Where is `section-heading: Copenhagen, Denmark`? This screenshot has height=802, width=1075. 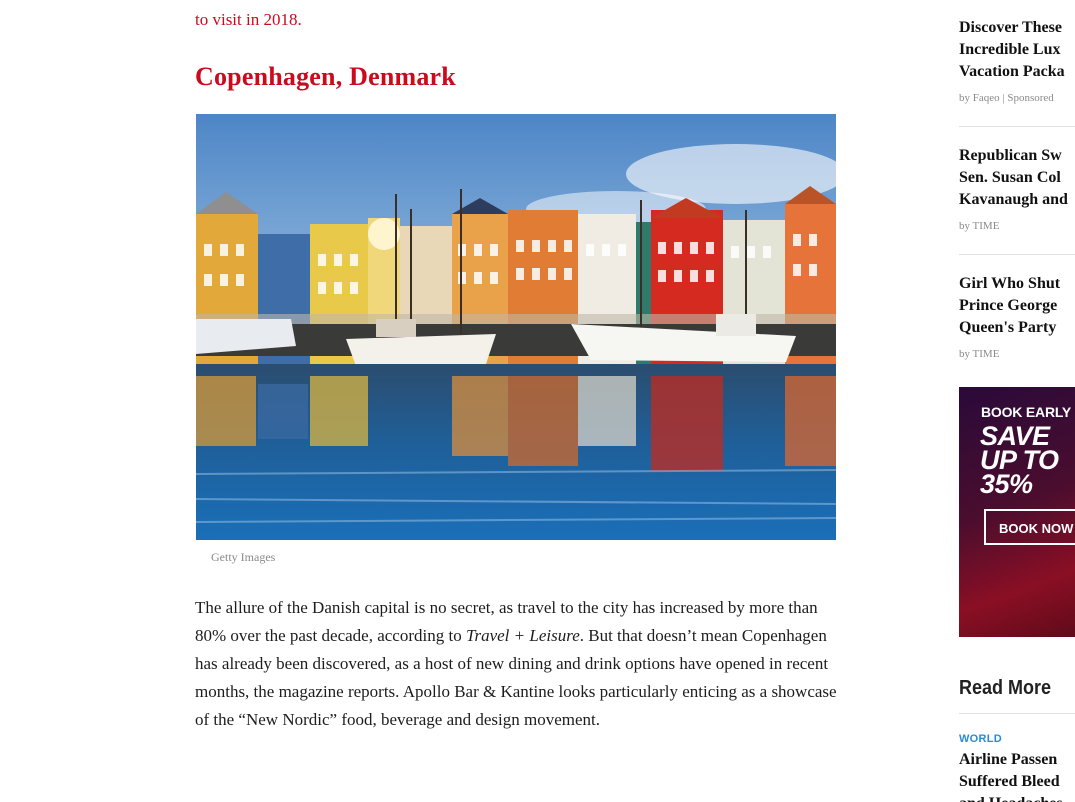
section-heading: Copenhagen, Denmark is located at coordinates (325, 76).